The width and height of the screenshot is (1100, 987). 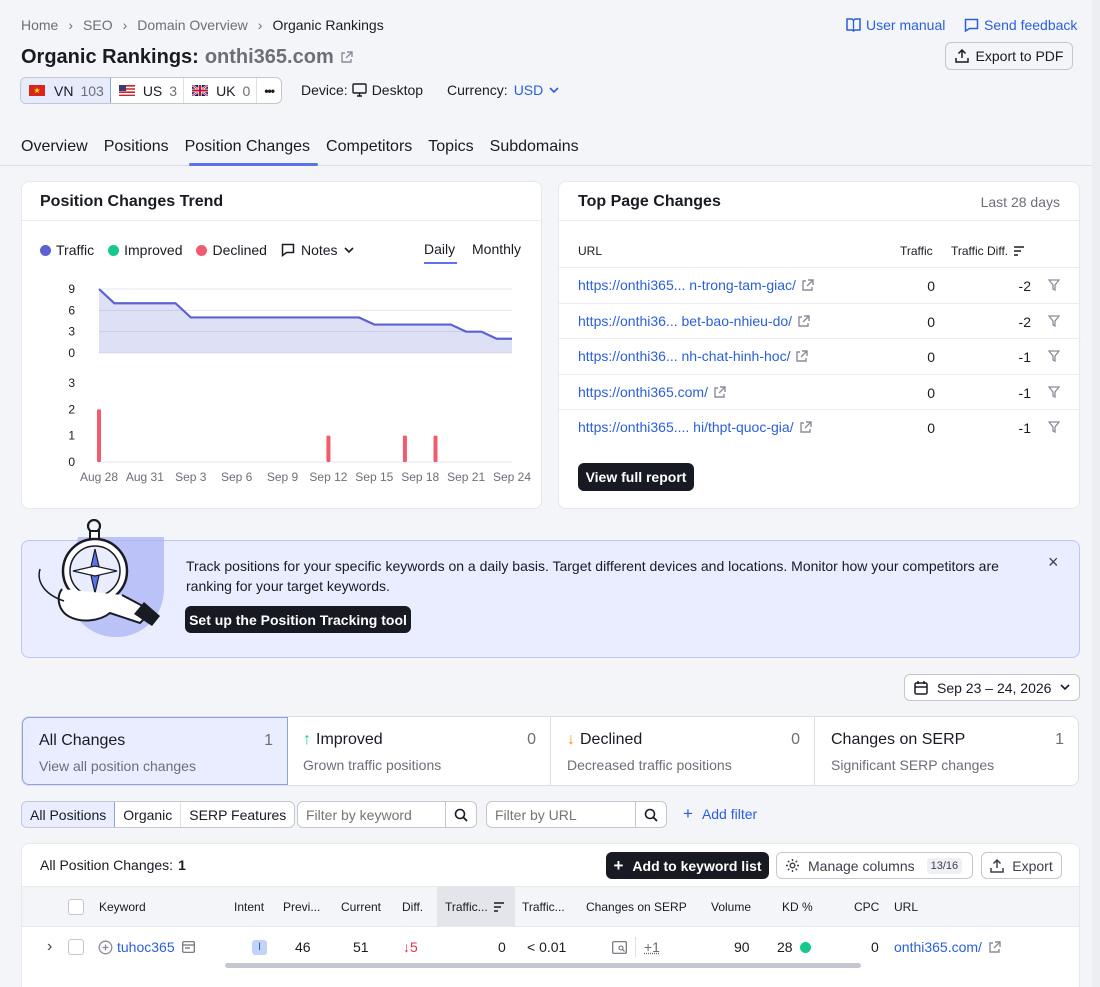 I want to click on keyword-search-button, so click(x=461, y=814).